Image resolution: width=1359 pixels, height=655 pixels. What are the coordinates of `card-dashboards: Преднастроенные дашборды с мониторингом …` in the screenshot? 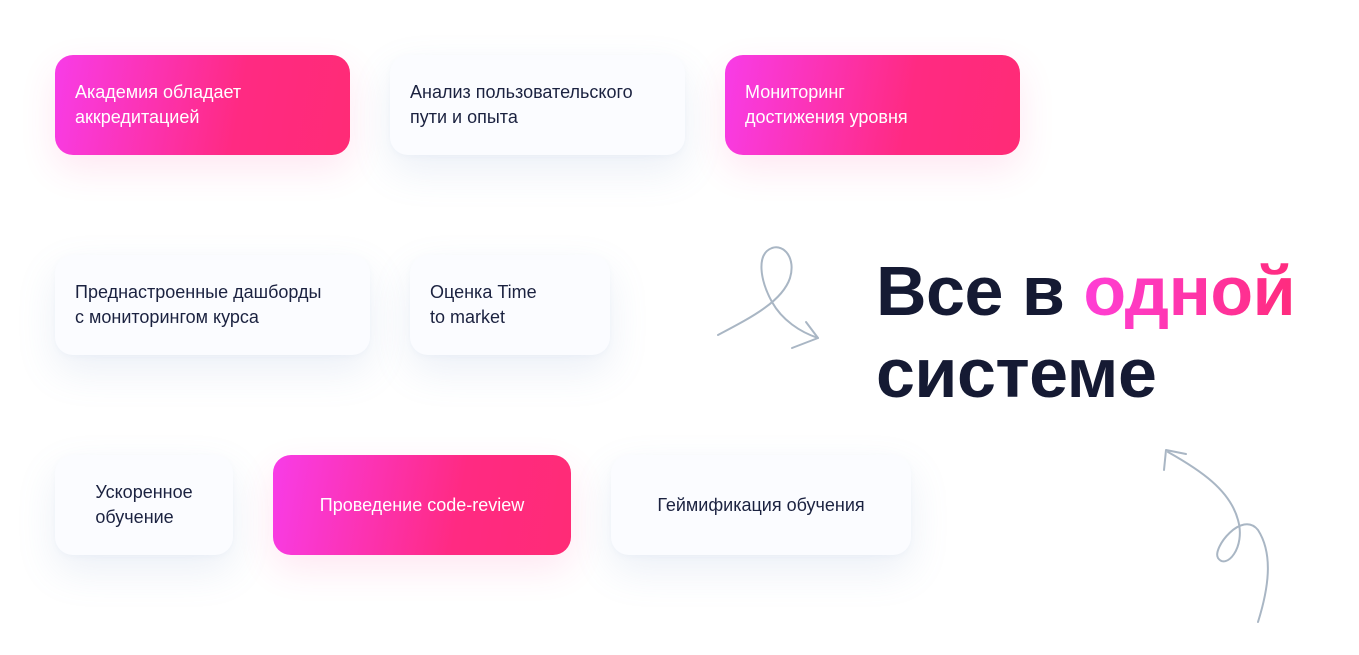 It's located at (212, 305).